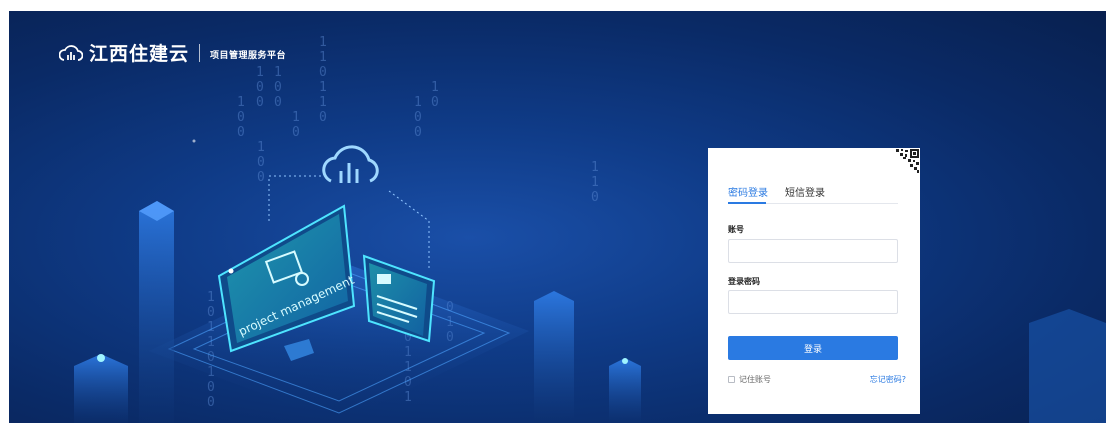 The image size is (1106, 423). I want to click on remember-label: 记住账号, so click(755, 379).